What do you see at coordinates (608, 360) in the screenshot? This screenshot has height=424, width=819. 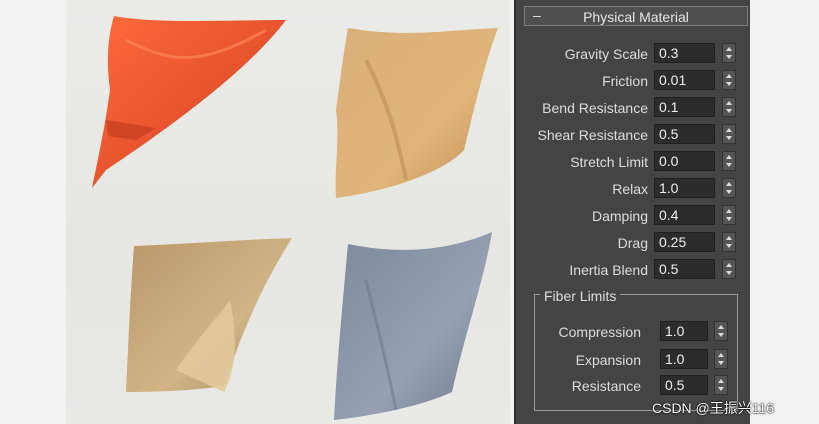 I see `param-label: Expansion` at bounding box center [608, 360].